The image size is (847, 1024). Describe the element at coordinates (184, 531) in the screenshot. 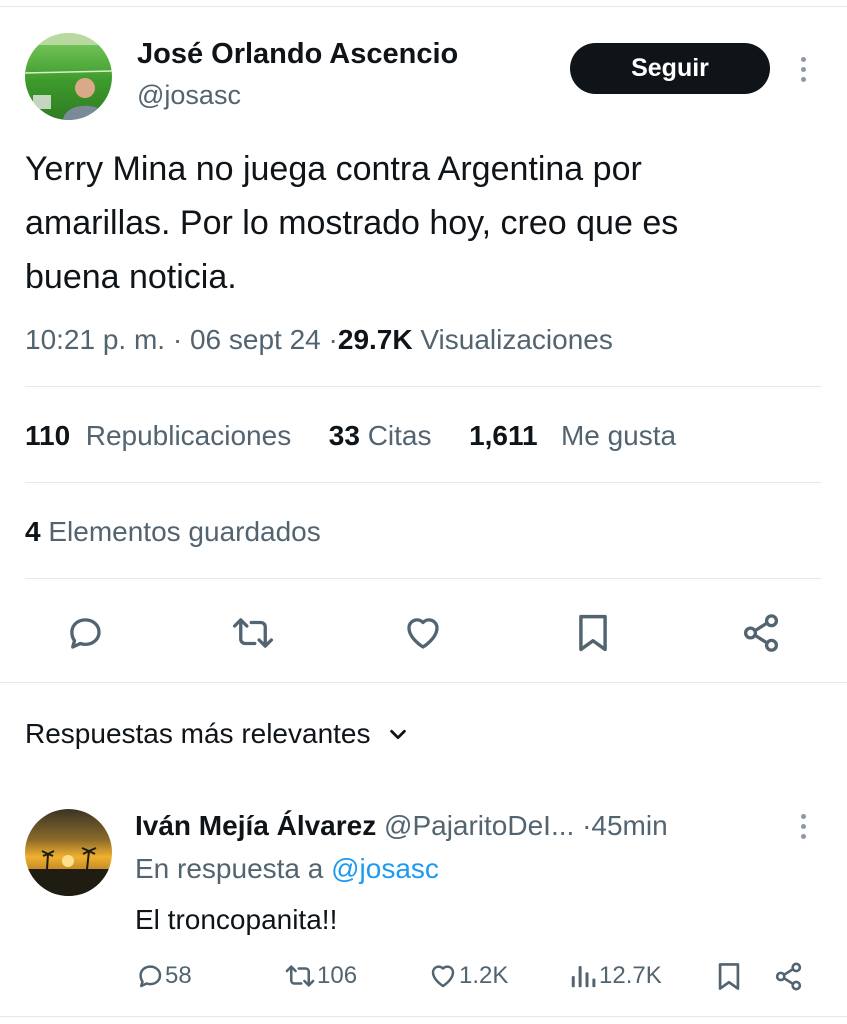

I see `bookmarks-label: Elementos guardados` at that location.